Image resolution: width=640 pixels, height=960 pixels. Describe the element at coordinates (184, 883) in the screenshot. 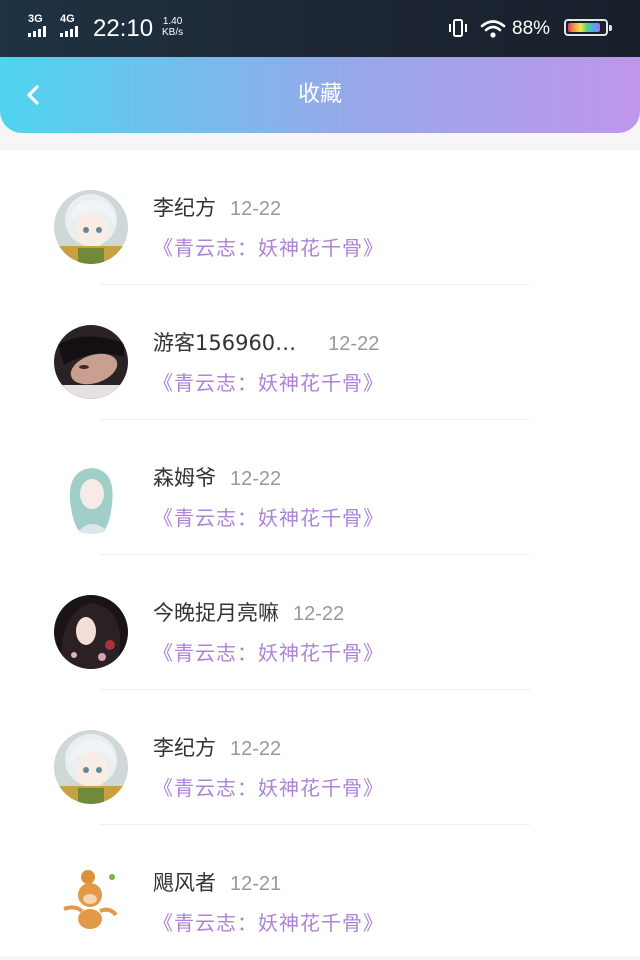

I see `user-name: 飓风者` at that location.